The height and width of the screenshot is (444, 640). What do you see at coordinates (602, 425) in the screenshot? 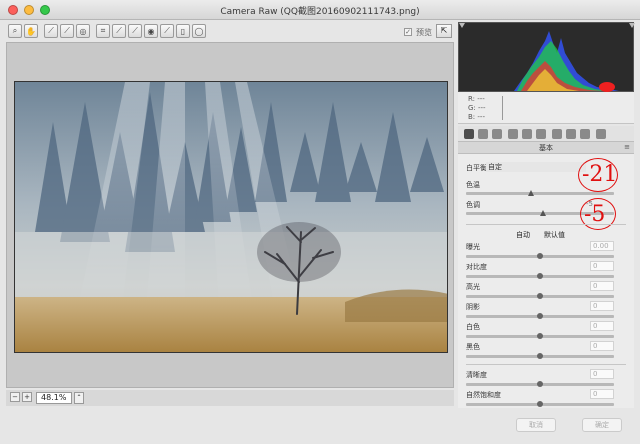
I see `ok-button: 确定` at bounding box center [602, 425].